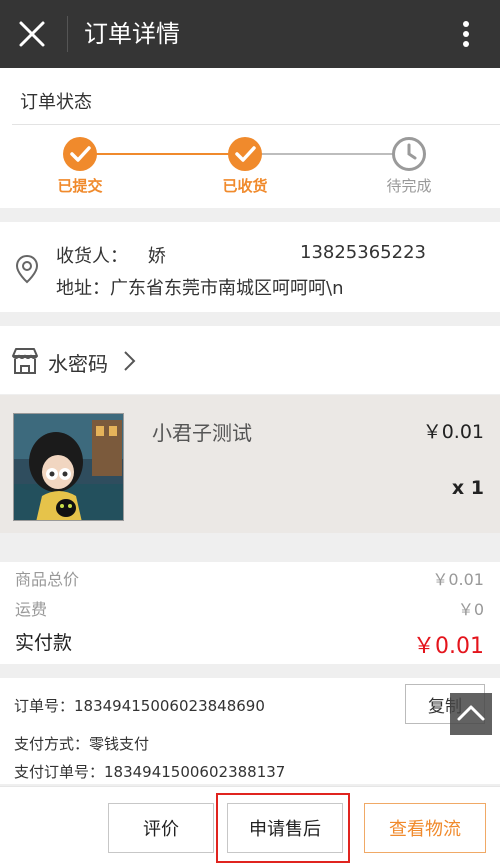  I want to click on divider, so click(256, 124).